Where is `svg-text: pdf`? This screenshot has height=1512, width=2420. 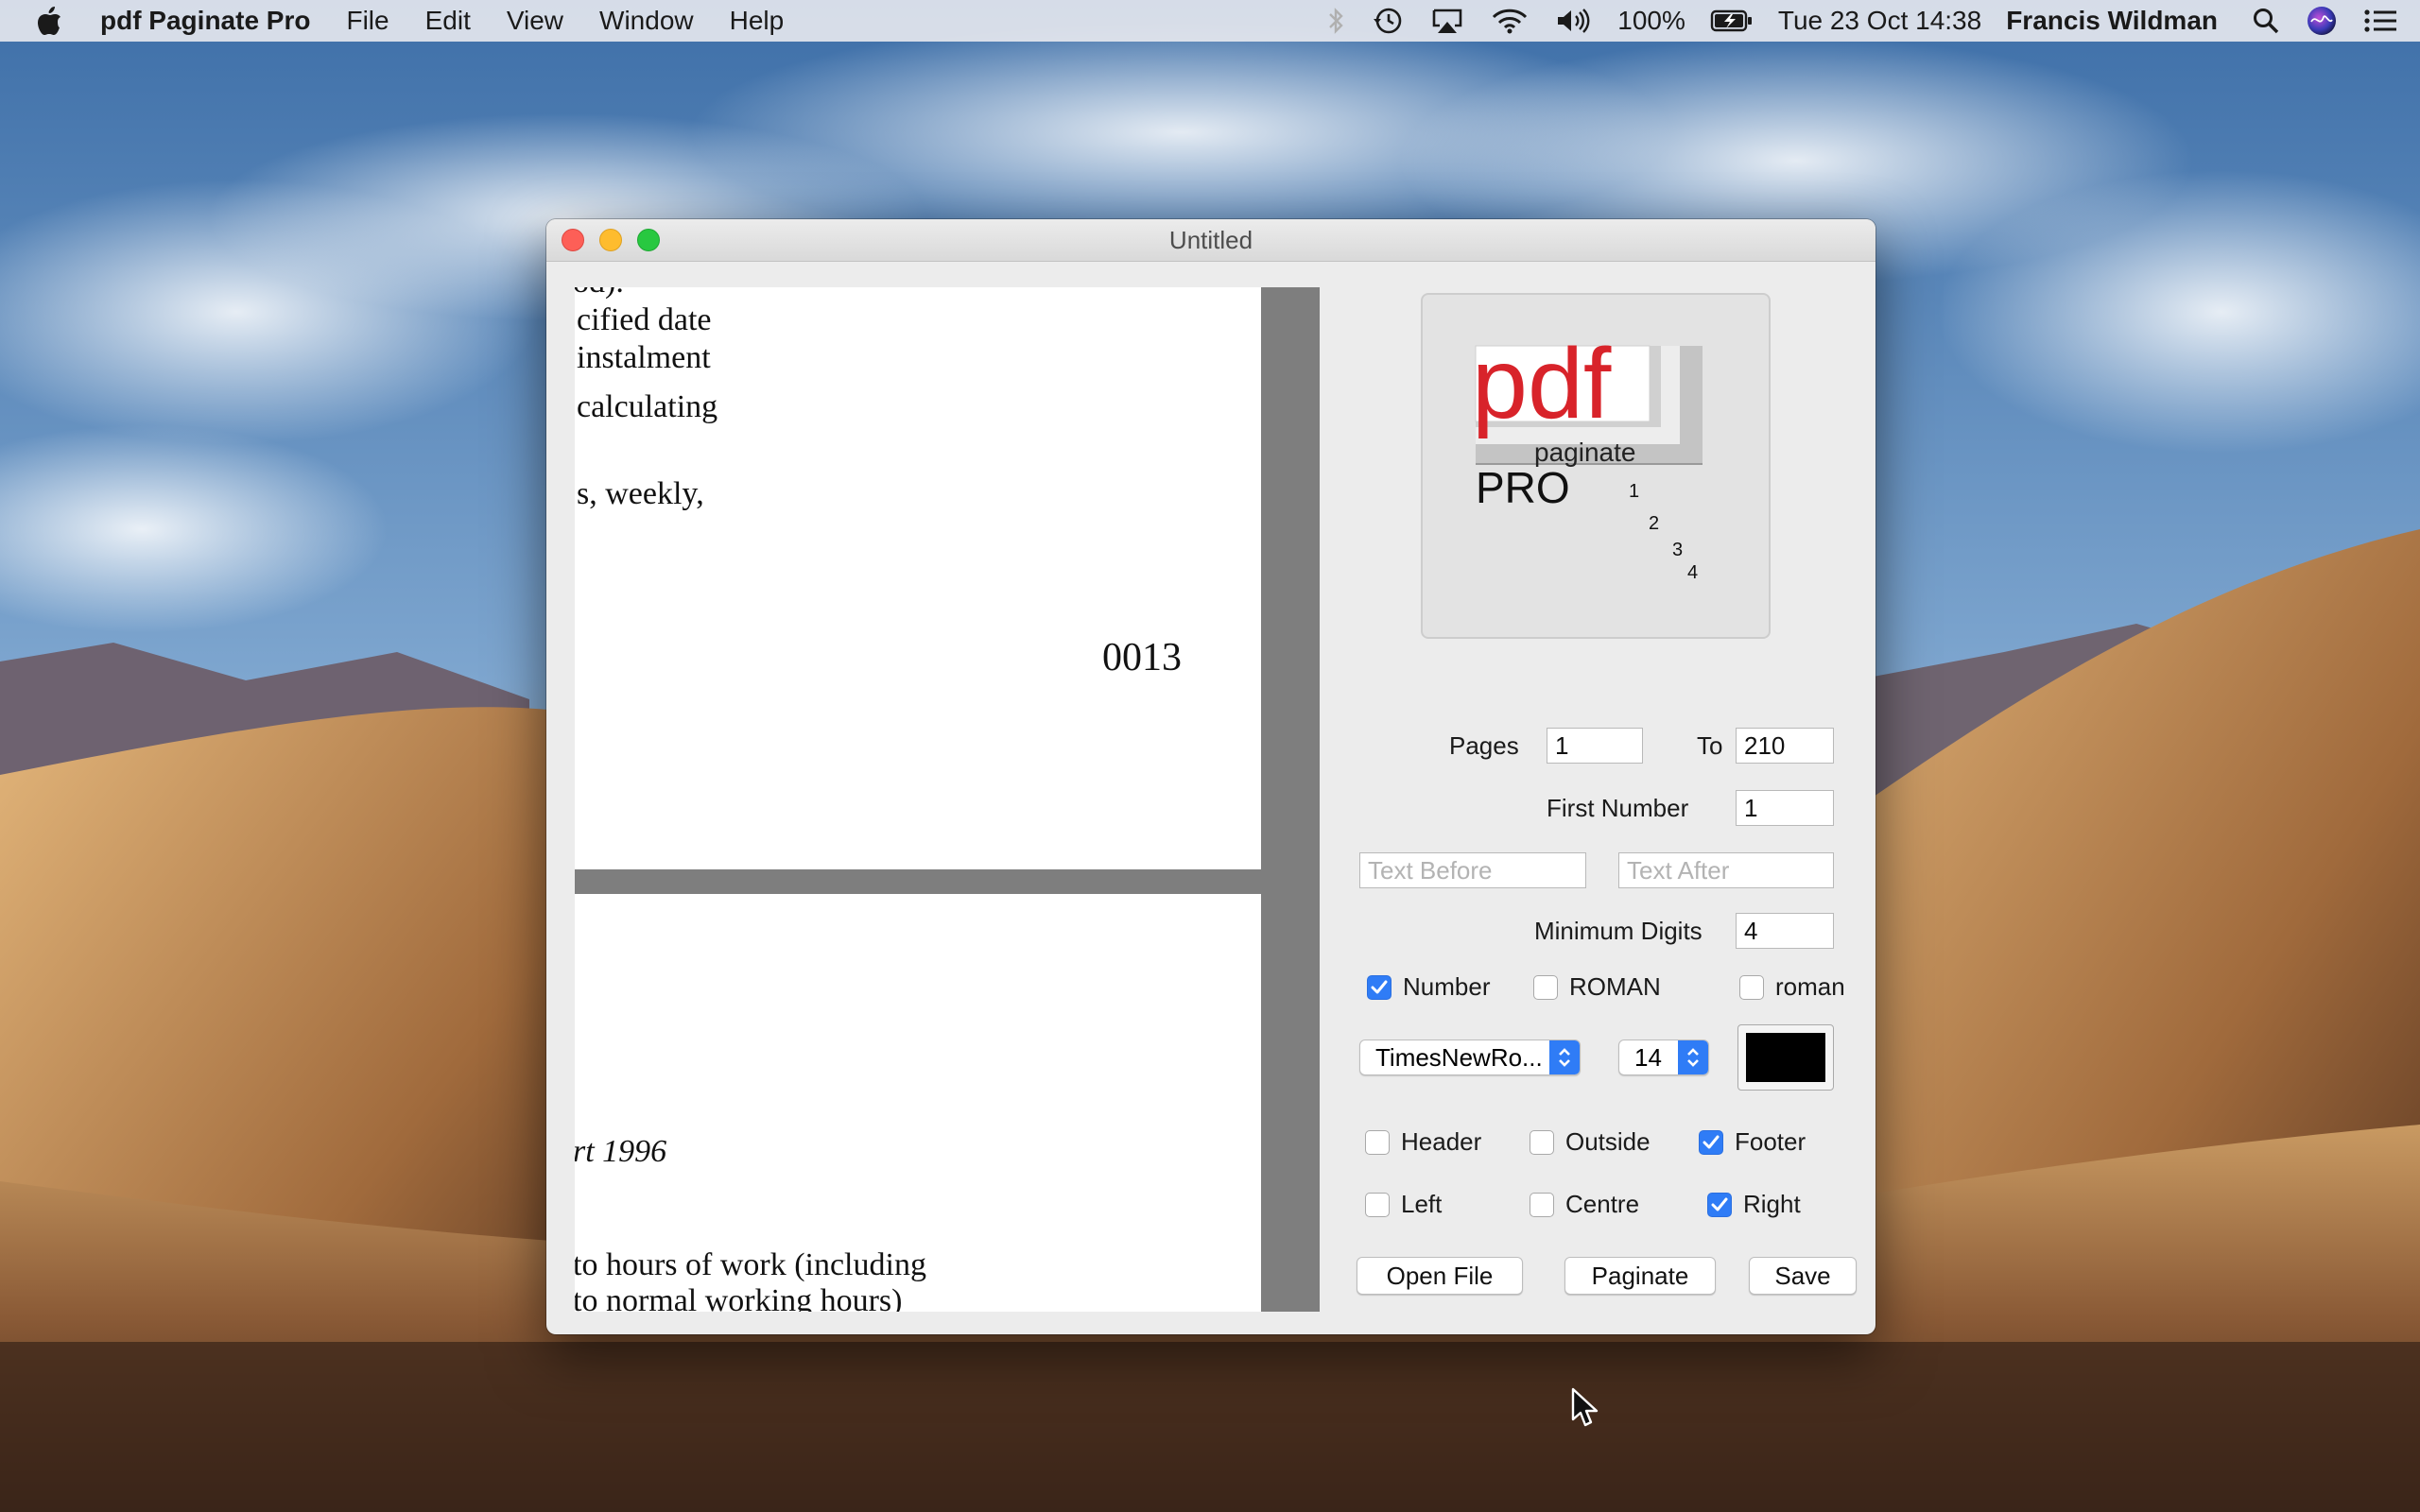 svg-text: pdf is located at coordinates (1542, 383).